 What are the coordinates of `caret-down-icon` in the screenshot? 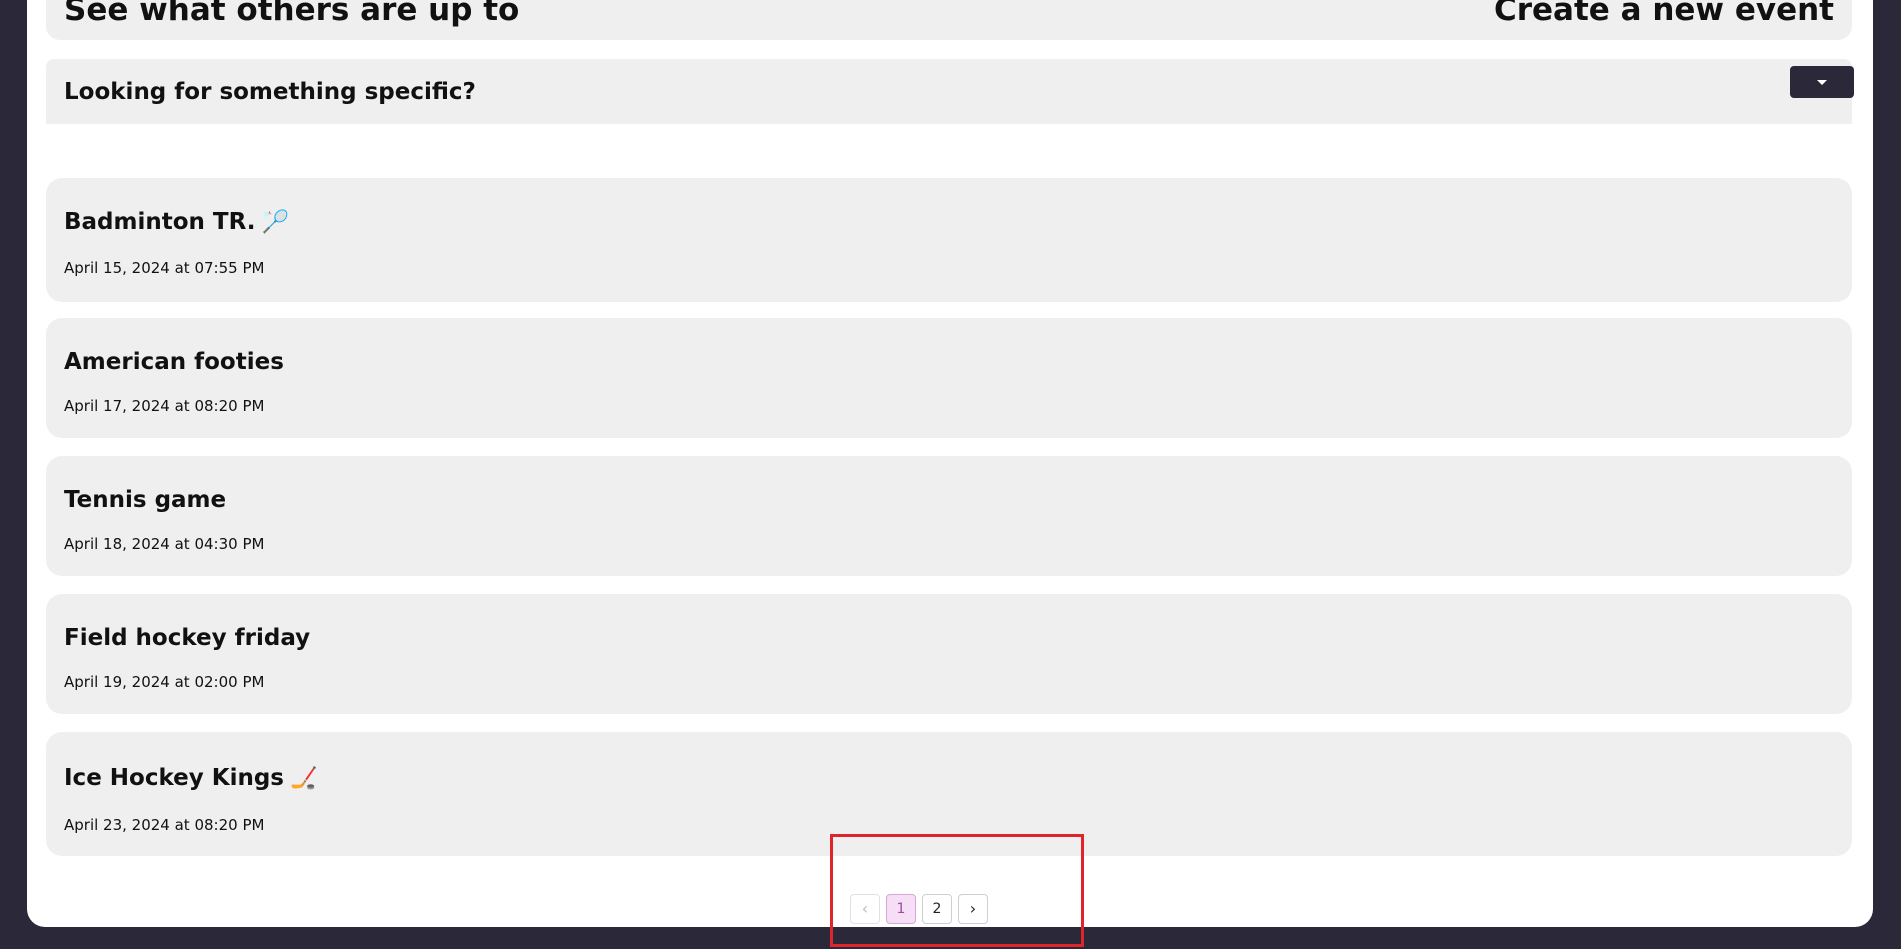 It's located at (1822, 82).